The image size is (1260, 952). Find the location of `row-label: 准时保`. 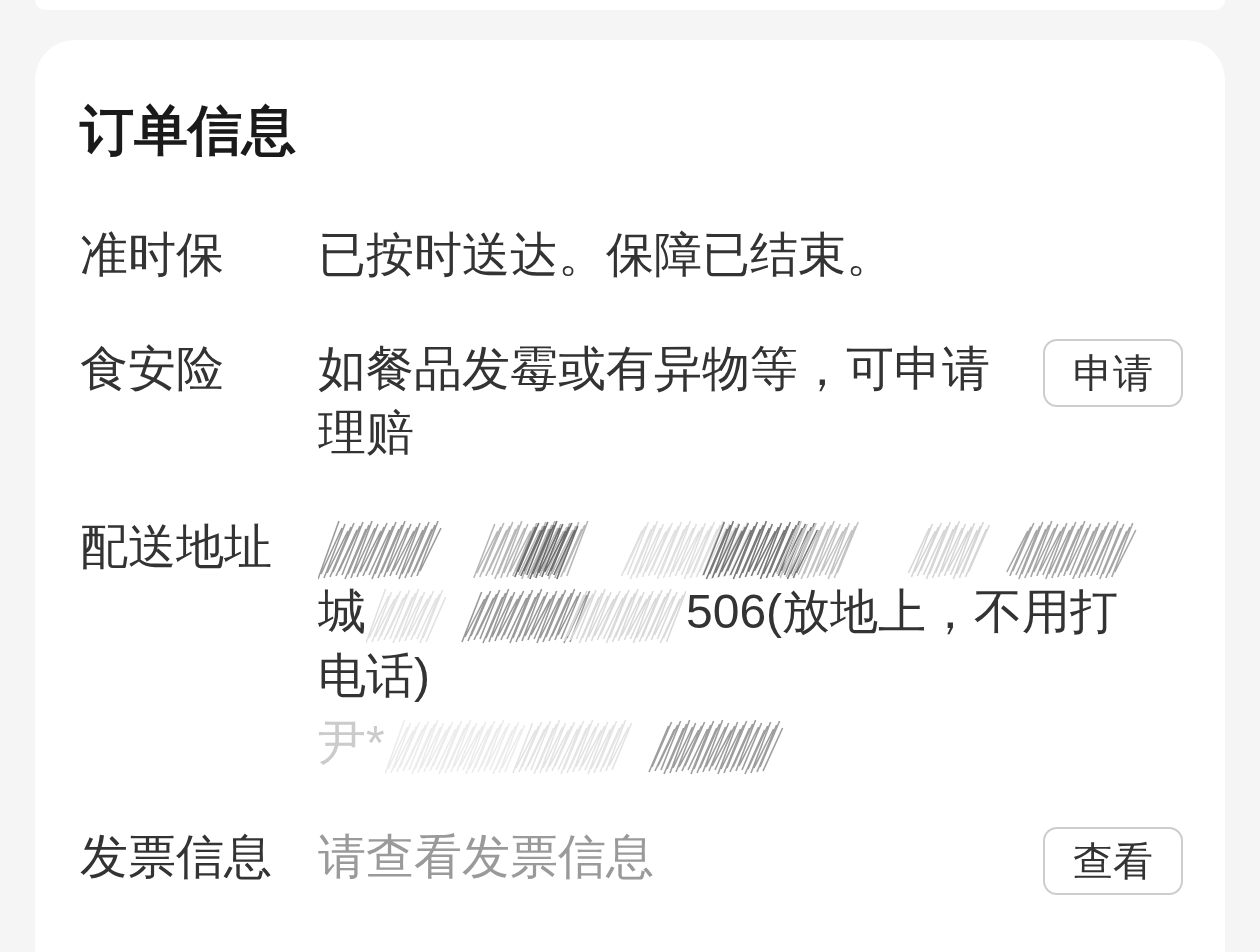

row-label: 准时保 is located at coordinates (152, 254).